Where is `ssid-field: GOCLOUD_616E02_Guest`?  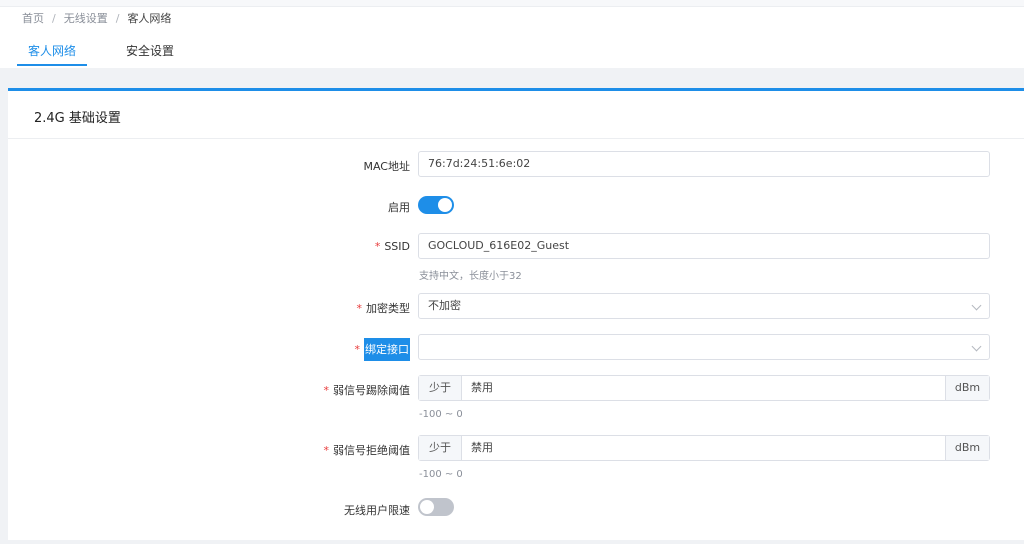 ssid-field: GOCLOUD_616E02_Guest is located at coordinates (704, 246).